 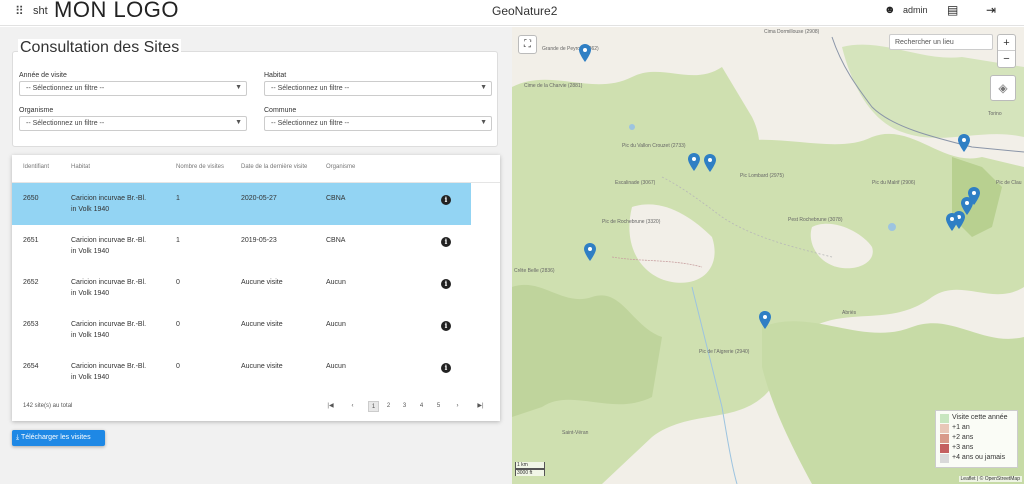 What do you see at coordinates (941, 42) in the screenshot?
I see `place-search-input: Rechercher un lieu` at bounding box center [941, 42].